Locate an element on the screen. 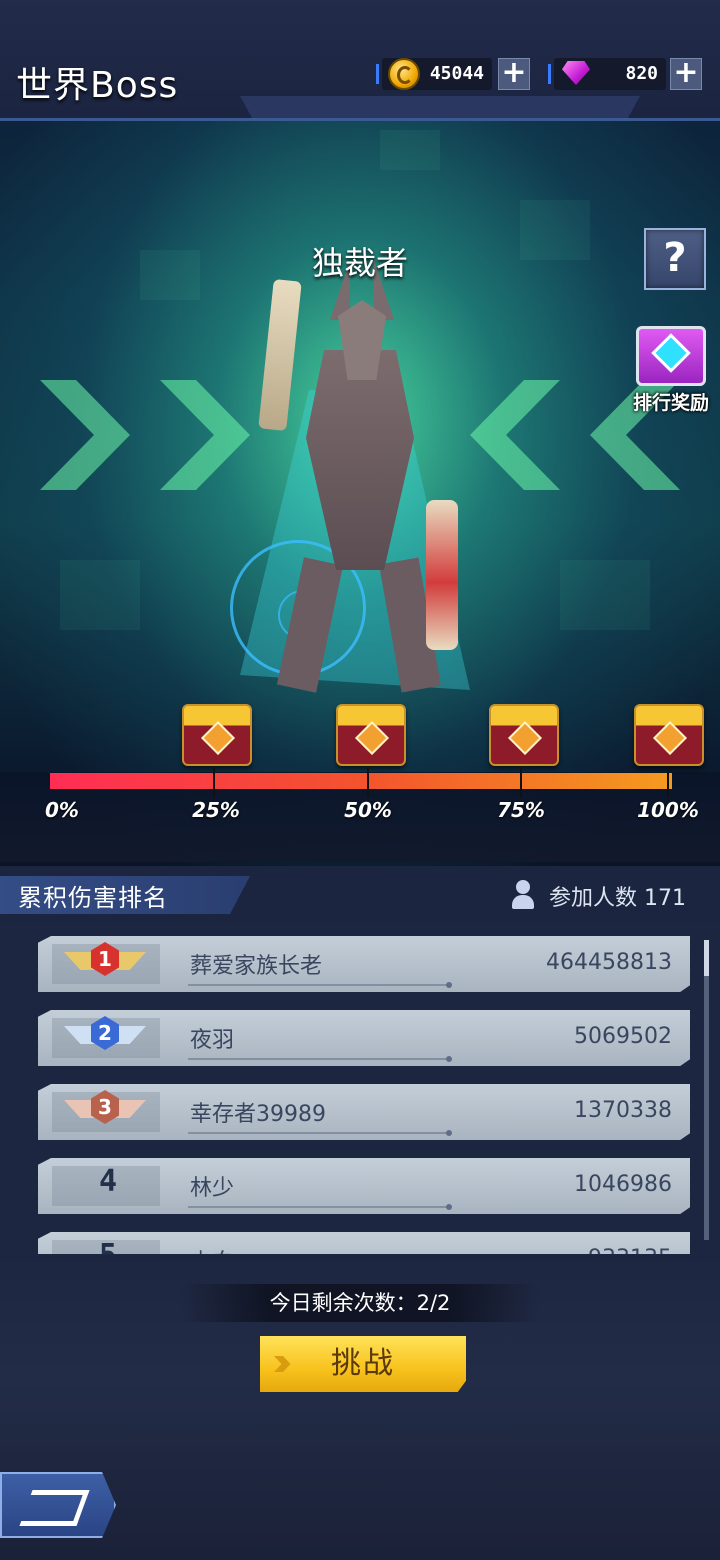  gem-counter: 820 is located at coordinates (607, 74).